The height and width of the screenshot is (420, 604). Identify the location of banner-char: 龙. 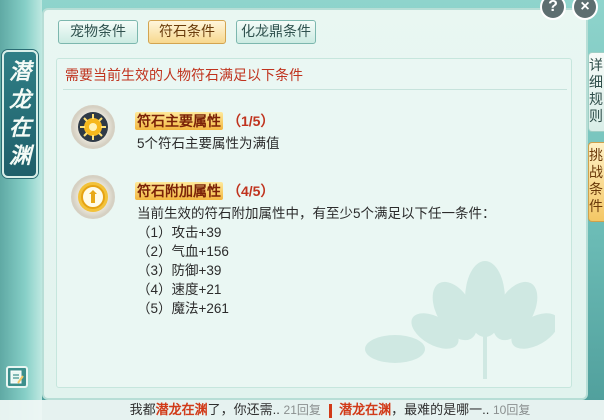
(19, 100).